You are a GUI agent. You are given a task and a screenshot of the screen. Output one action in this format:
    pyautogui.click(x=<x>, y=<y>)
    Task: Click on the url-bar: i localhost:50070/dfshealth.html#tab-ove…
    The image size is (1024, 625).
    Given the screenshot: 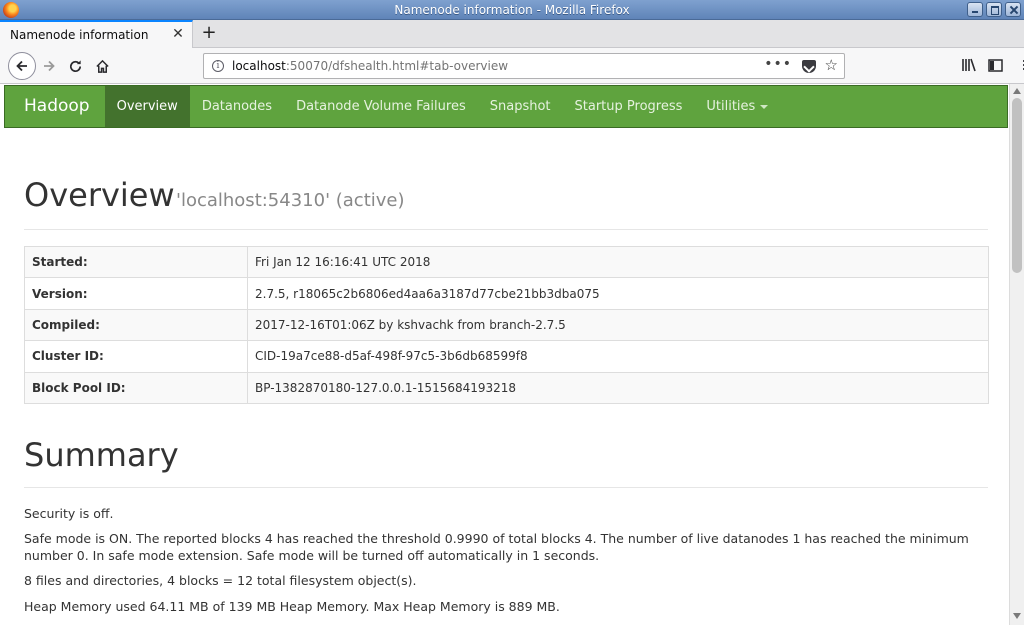 What is the action you would take?
    pyautogui.click(x=524, y=66)
    